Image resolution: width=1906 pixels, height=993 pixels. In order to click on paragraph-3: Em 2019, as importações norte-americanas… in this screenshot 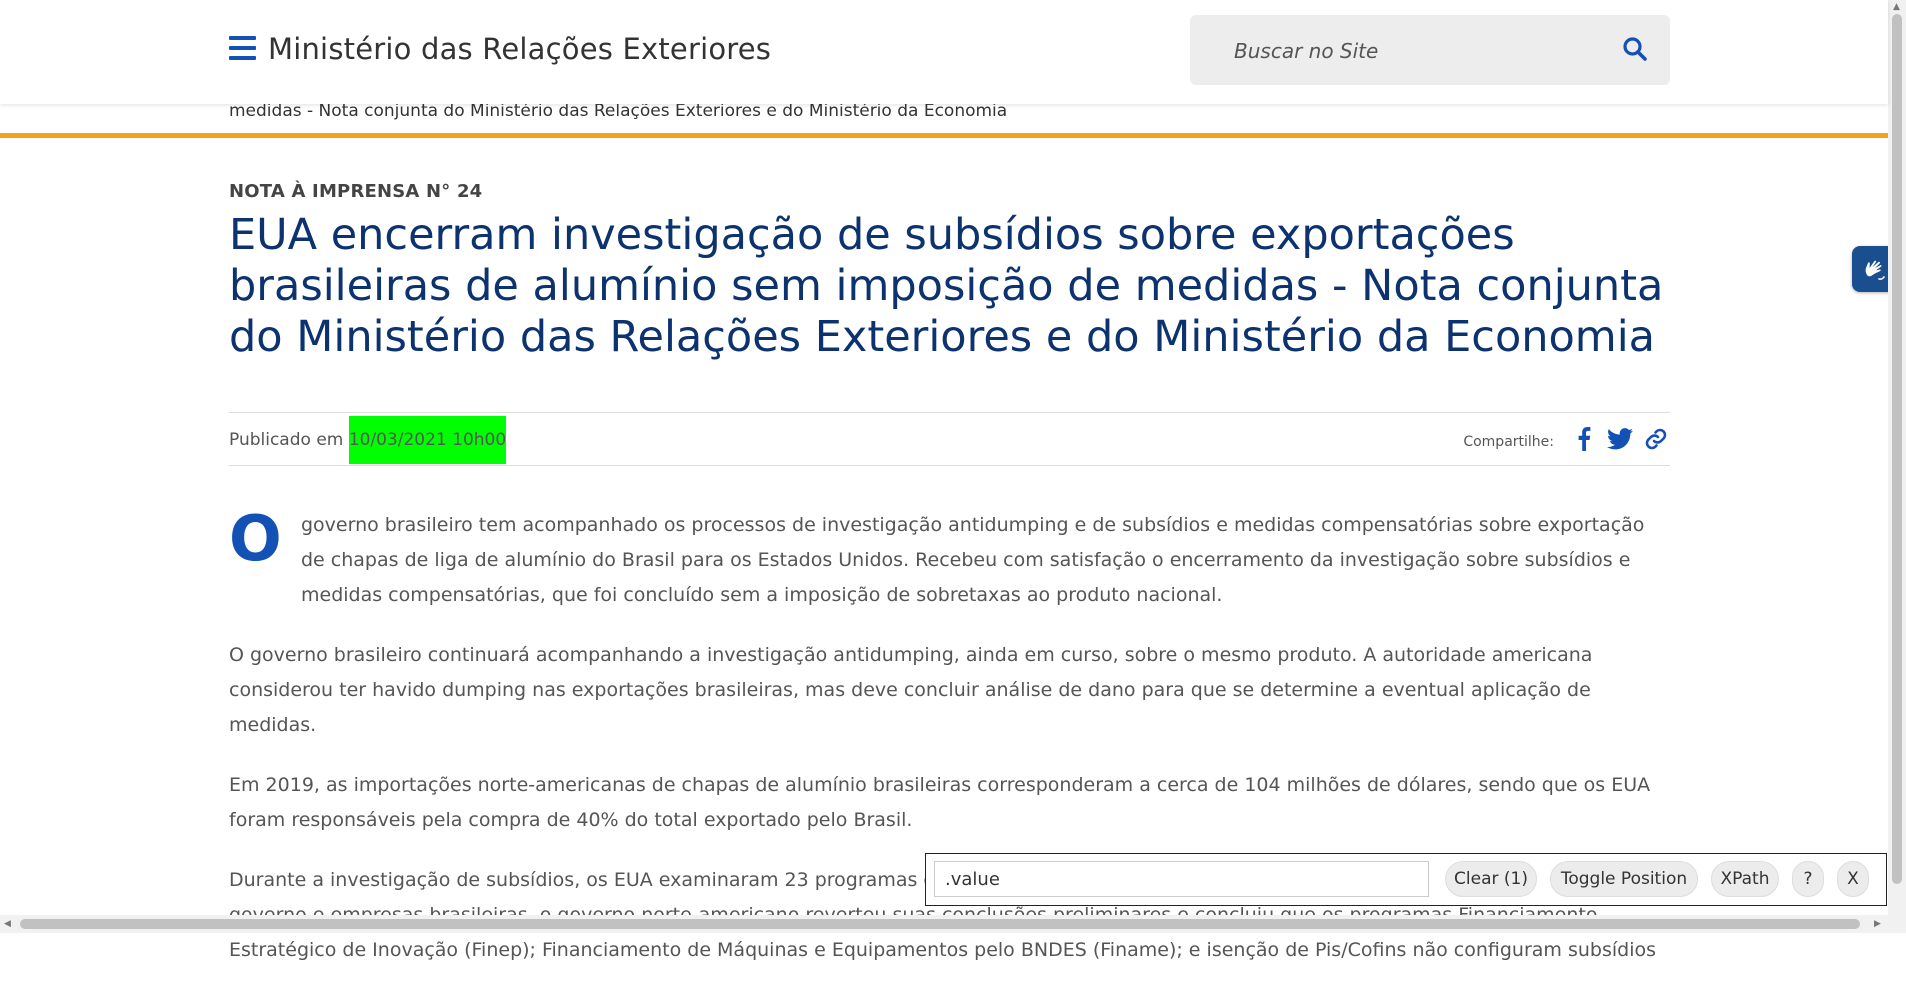, I will do `click(940, 802)`.